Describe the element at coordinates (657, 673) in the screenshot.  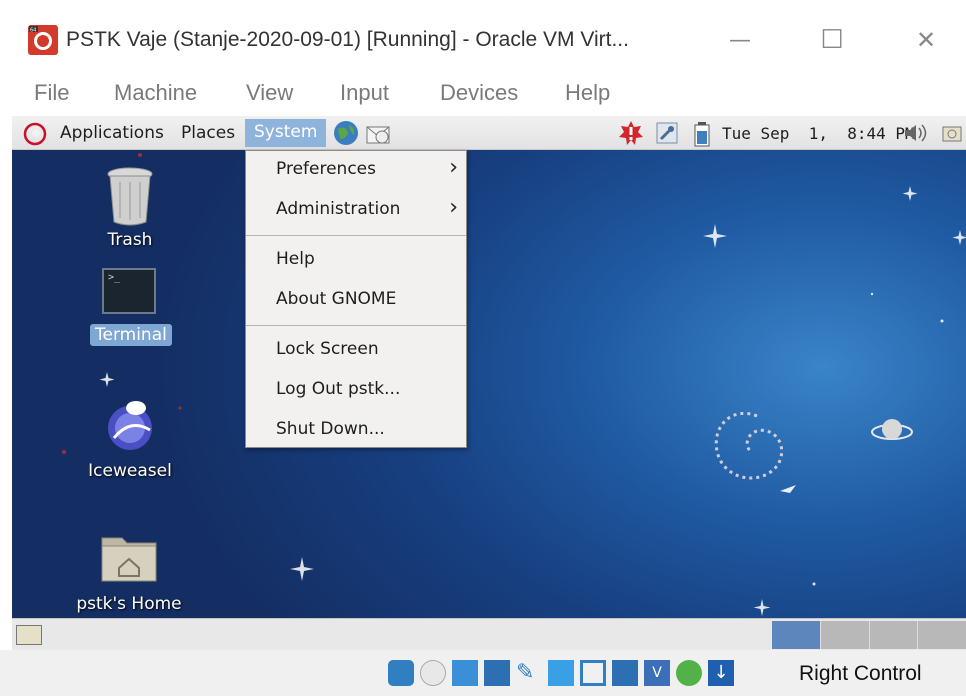
I see `vbox-icon: V` at that location.